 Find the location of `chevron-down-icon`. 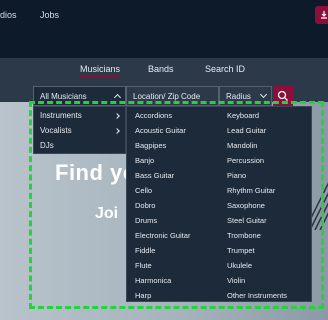

chevron-down-icon is located at coordinates (263, 94).